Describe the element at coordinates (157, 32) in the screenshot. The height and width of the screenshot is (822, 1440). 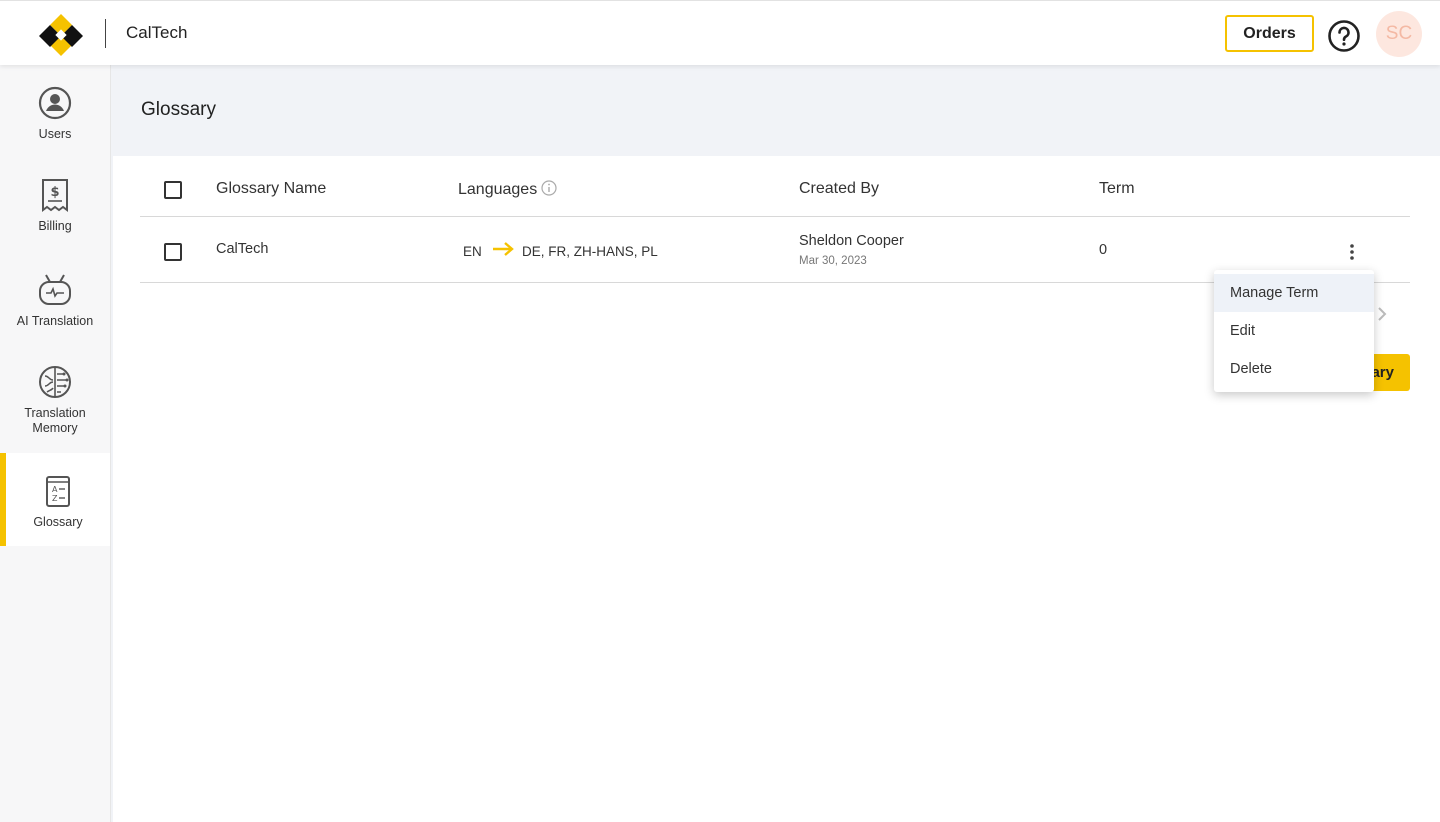
I see `brand-name: CalTech` at that location.